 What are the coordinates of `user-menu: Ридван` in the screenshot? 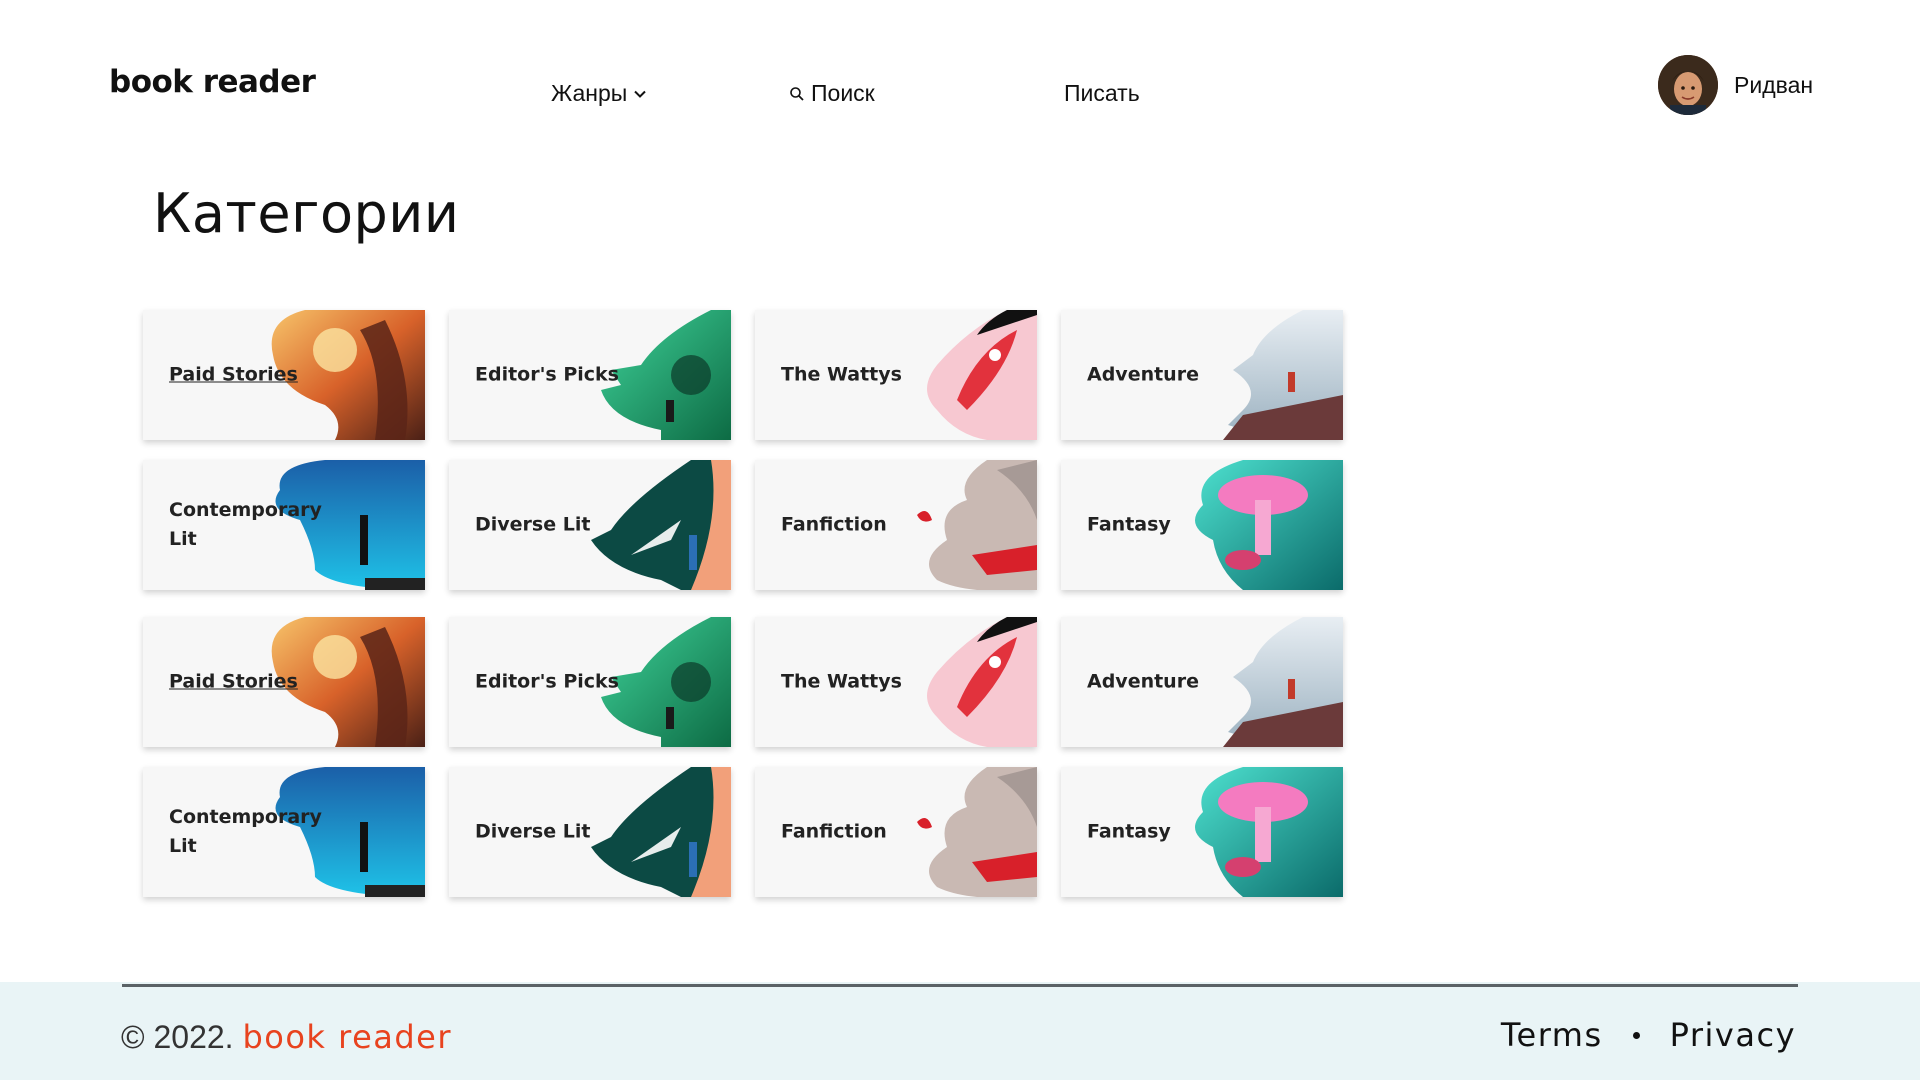 It's located at (1735, 85).